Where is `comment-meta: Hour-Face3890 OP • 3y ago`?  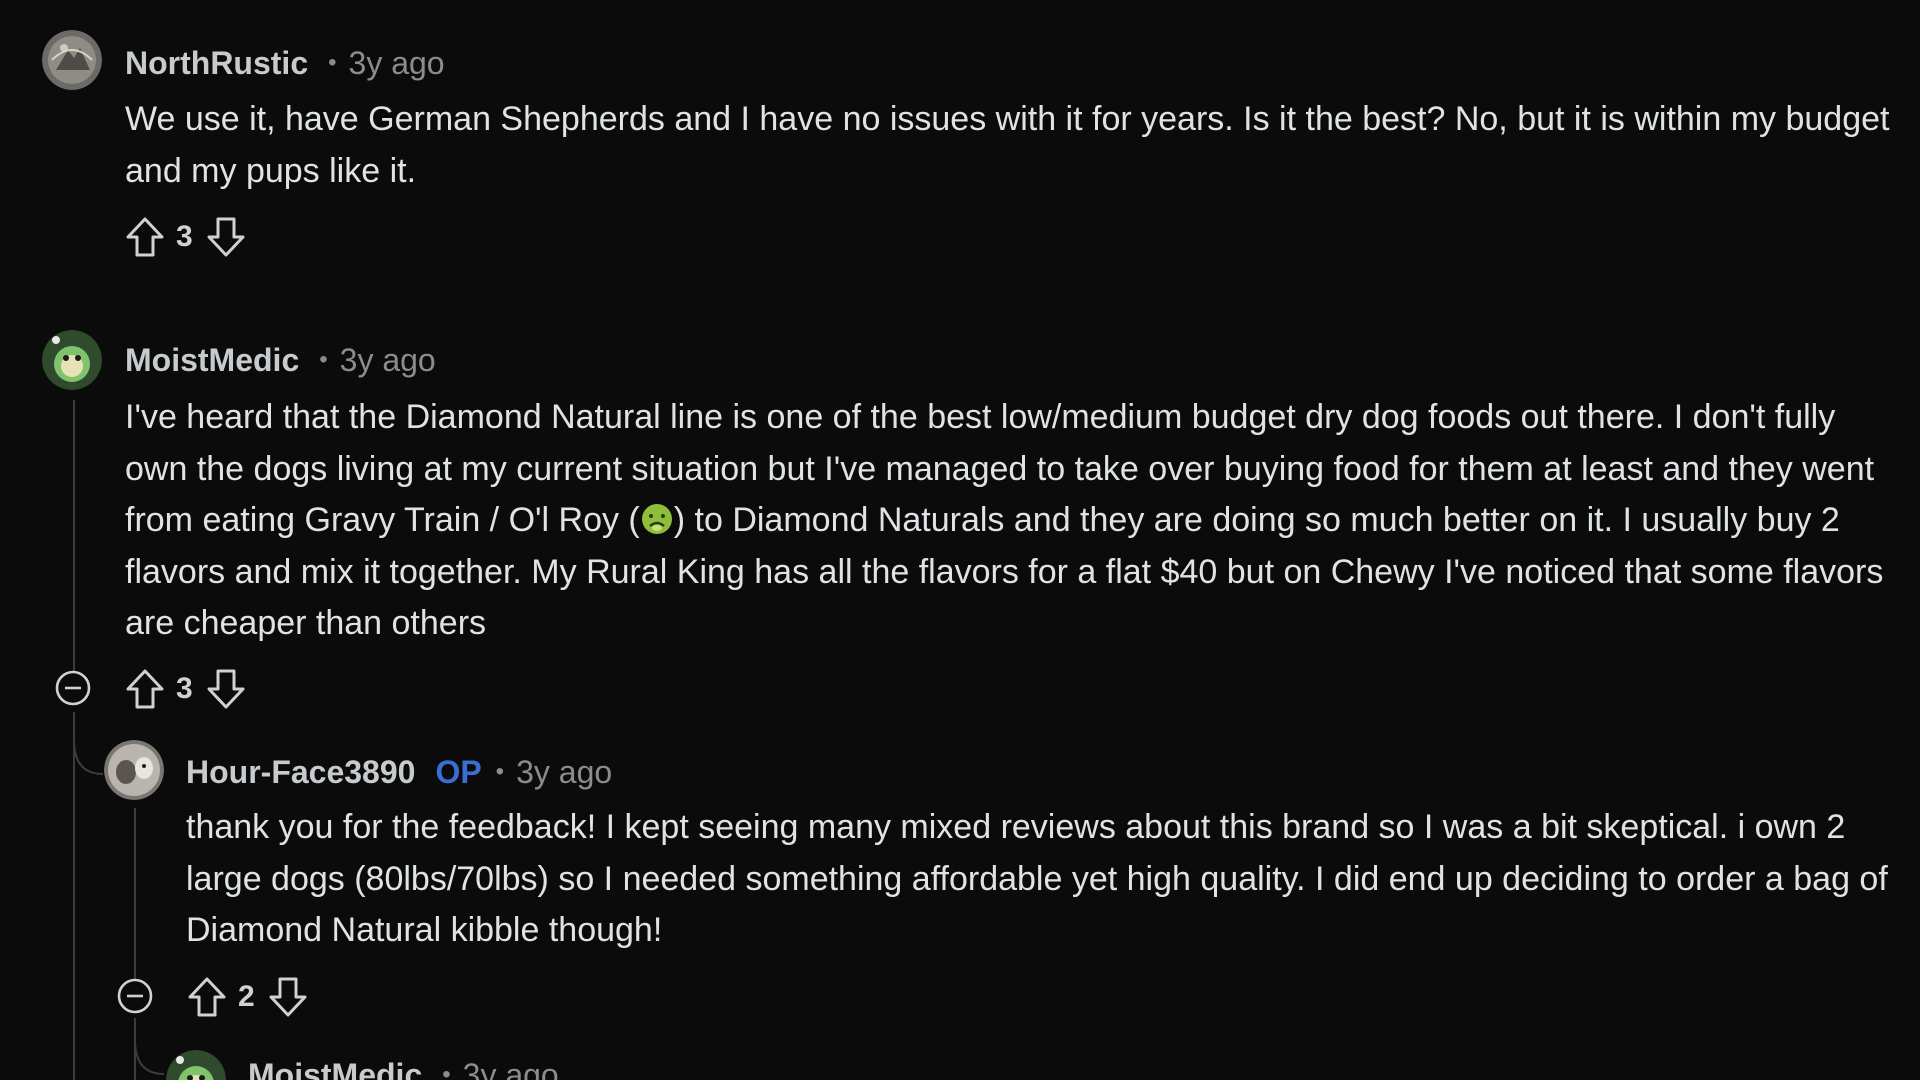 comment-meta: Hour-Face3890 OP • 3y ago is located at coordinates (399, 772).